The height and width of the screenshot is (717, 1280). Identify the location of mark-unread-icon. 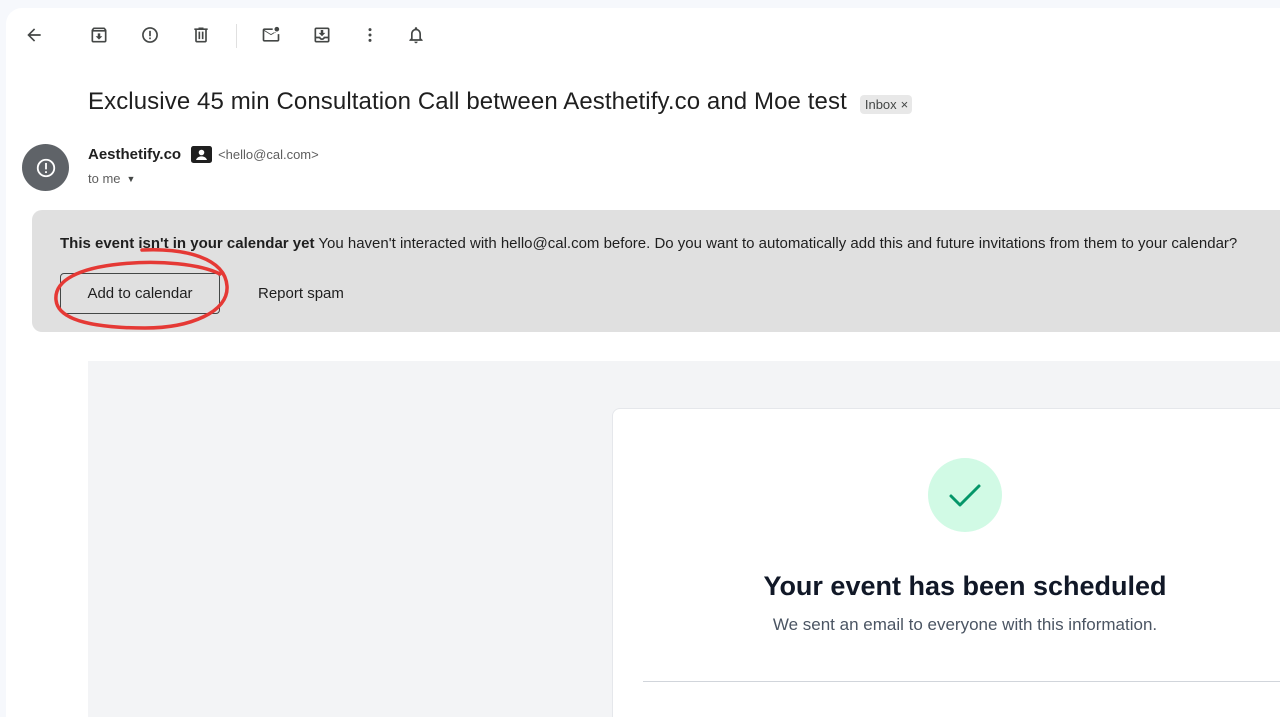
(271, 35).